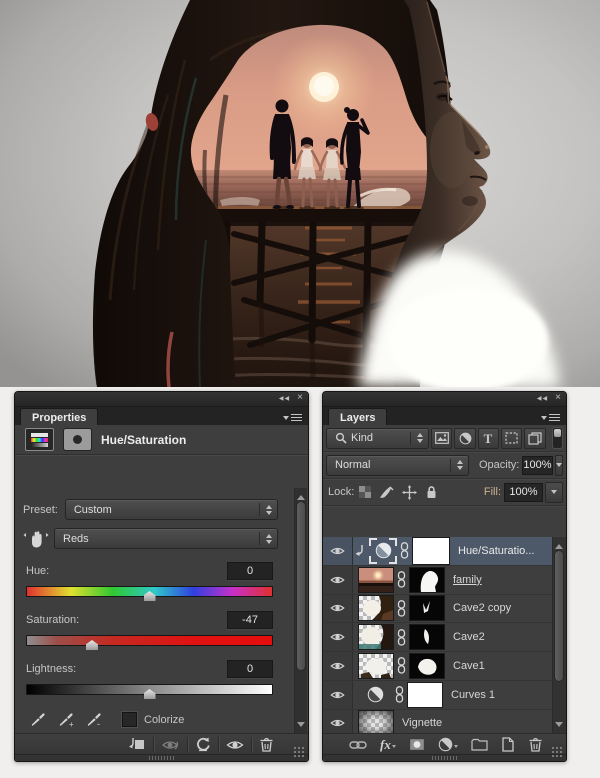 Image resolution: width=600 pixels, height=778 pixels. What do you see at coordinates (469, 637) in the screenshot?
I see `layer-name: Cave2` at bounding box center [469, 637].